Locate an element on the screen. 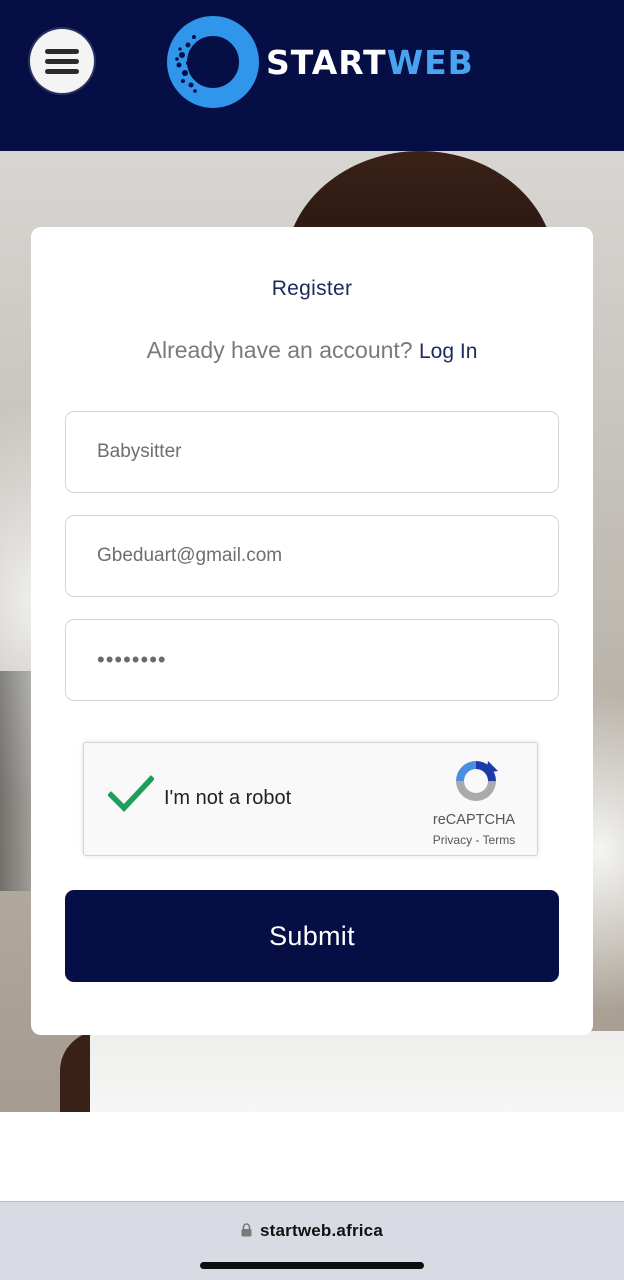 This screenshot has height=1280, width=624. photo-background-detail is located at coordinates (17, 781).